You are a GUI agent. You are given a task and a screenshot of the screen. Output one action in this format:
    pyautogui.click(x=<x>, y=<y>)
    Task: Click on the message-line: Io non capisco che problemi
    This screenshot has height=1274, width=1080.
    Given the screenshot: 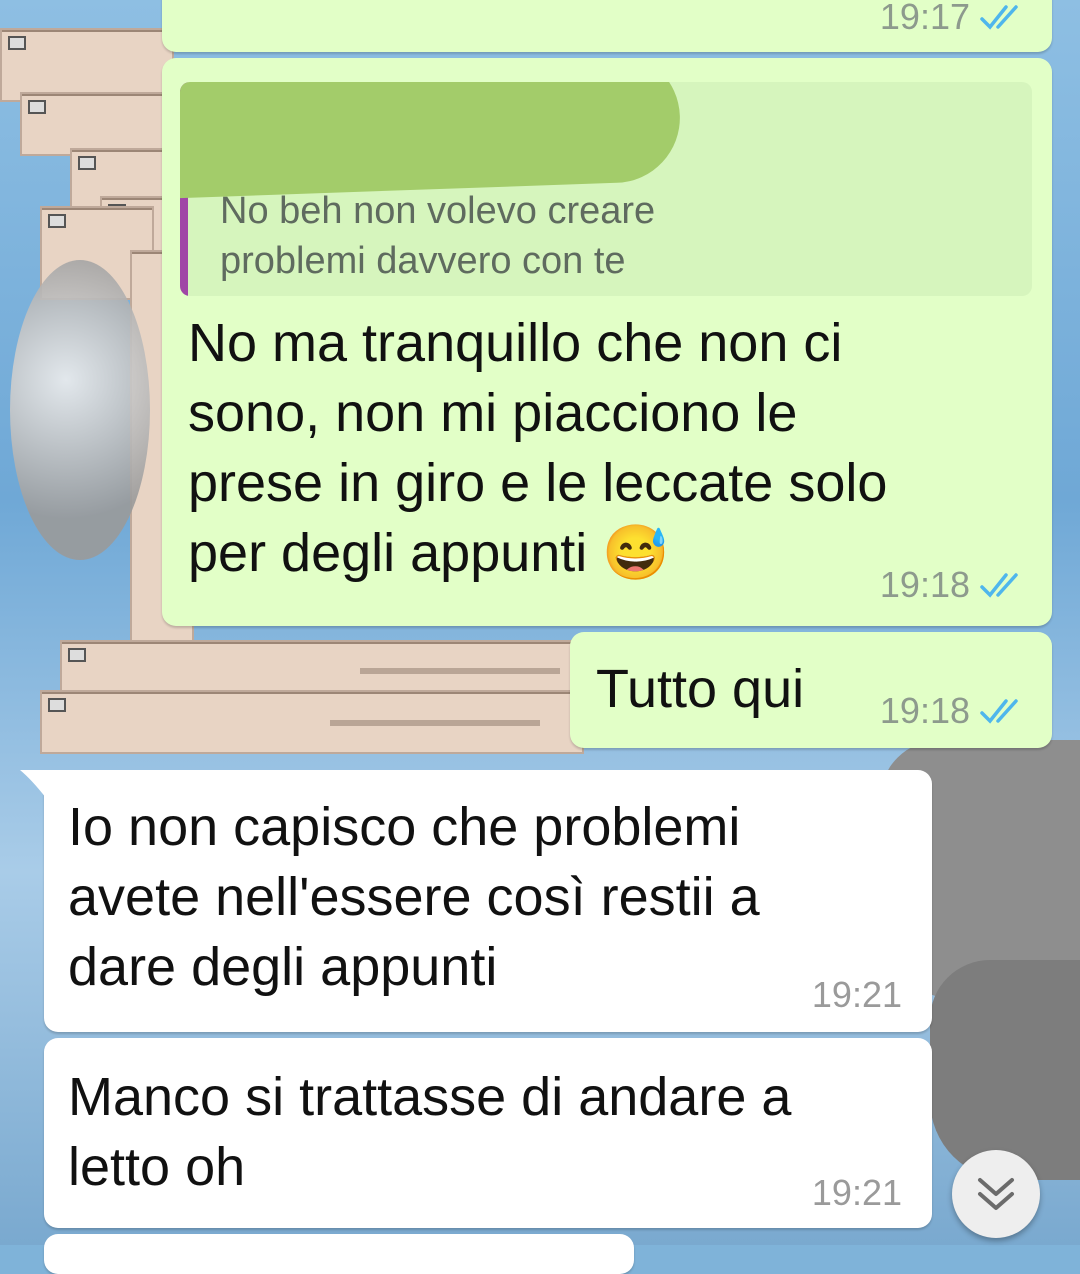 What is the action you would take?
    pyautogui.click(x=404, y=827)
    